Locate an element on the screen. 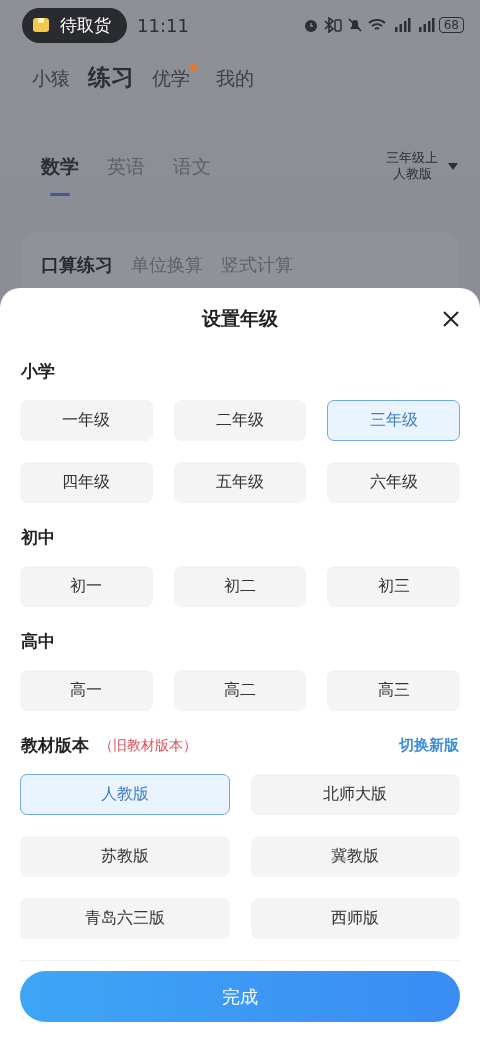 The height and width of the screenshot is (1058, 480). section-heading: 初中 is located at coordinates (38, 537).